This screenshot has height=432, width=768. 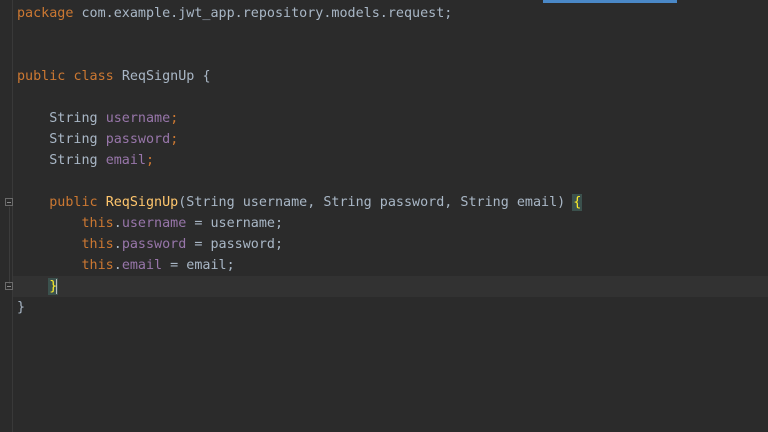 What do you see at coordinates (114, 76) in the screenshot?
I see `code-line-4: public class ReqSignUp {` at bounding box center [114, 76].